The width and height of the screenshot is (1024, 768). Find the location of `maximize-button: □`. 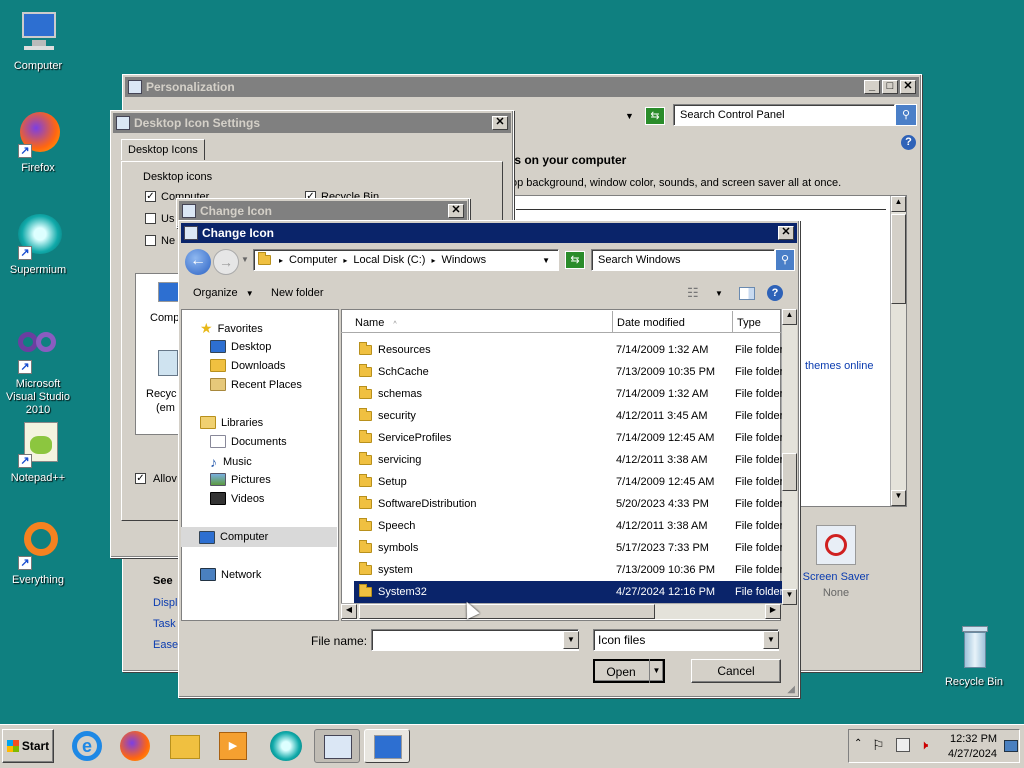

maximize-button: □ is located at coordinates (890, 87).